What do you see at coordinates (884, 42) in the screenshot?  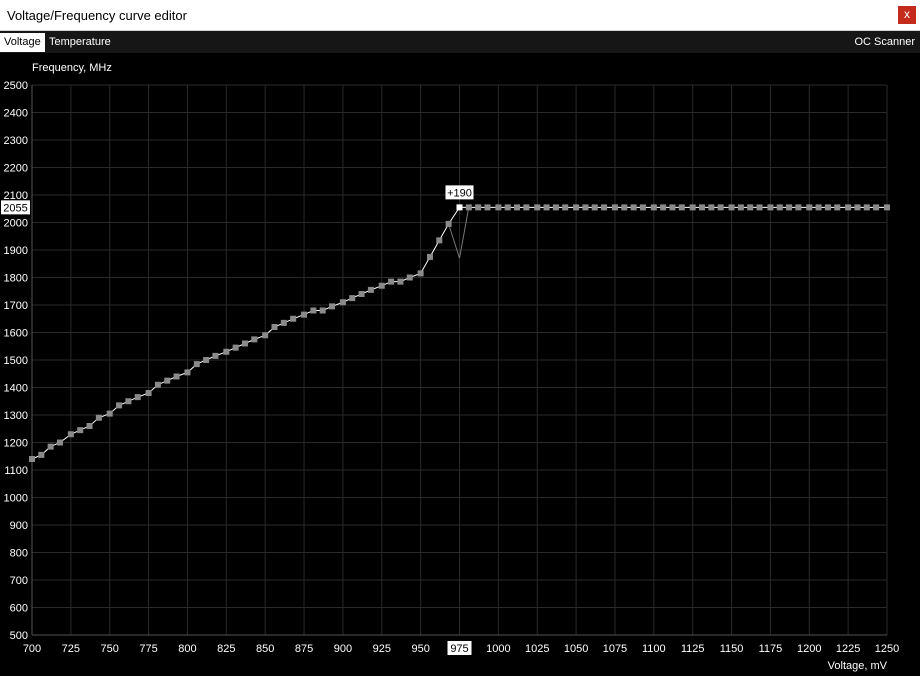 I see `oc-scanner-button: OC Scanner` at bounding box center [884, 42].